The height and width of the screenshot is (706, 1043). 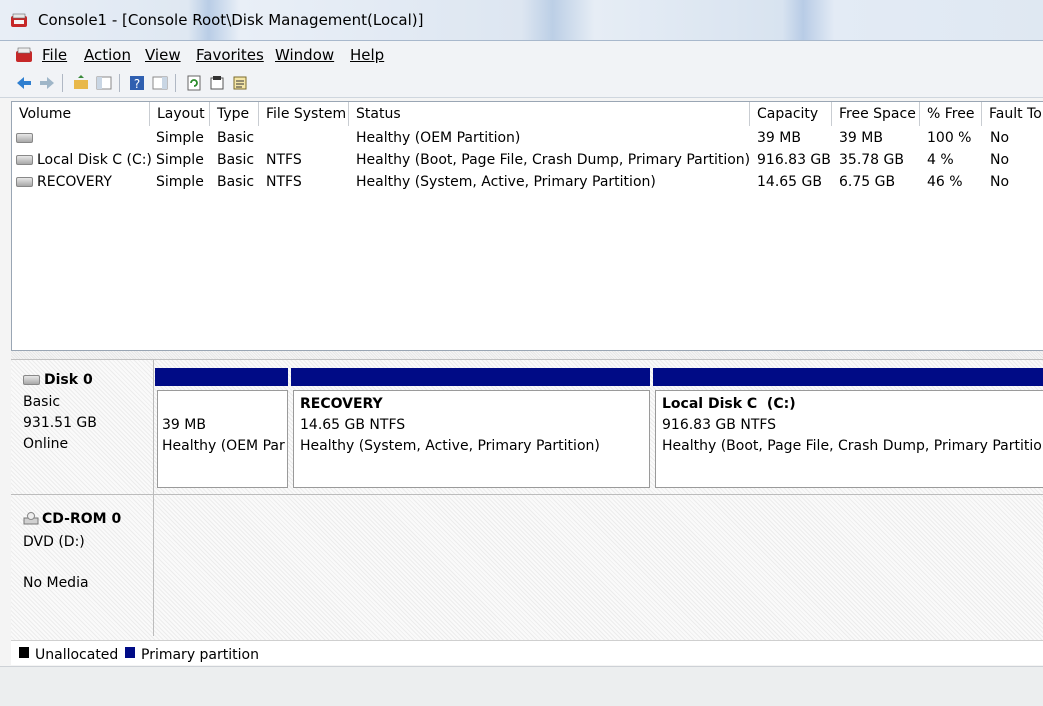 What do you see at coordinates (31, 380) in the screenshot?
I see `disk-drive-icon` at bounding box center [31, 380].